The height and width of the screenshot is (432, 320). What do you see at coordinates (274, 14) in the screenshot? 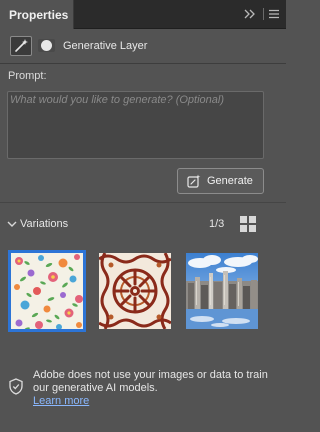
I see `panel-menu-icon` at bounding box center [274, 14].